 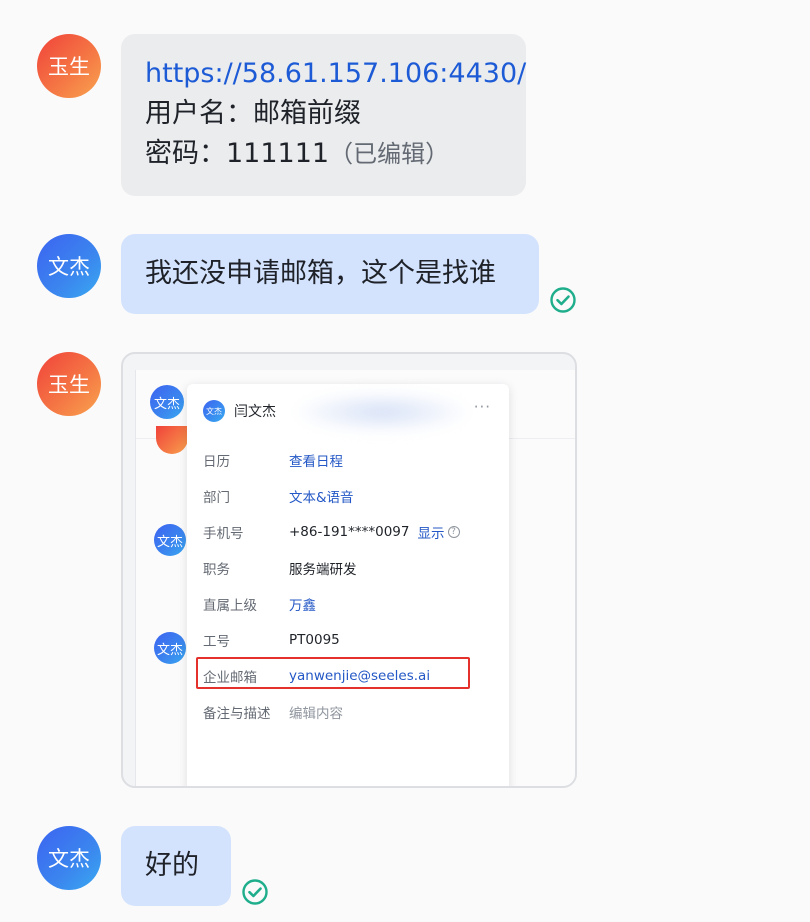 I want to click on field-phone: 手机号 +86-191****0097 显示 ?, so click(x=331, y=532).